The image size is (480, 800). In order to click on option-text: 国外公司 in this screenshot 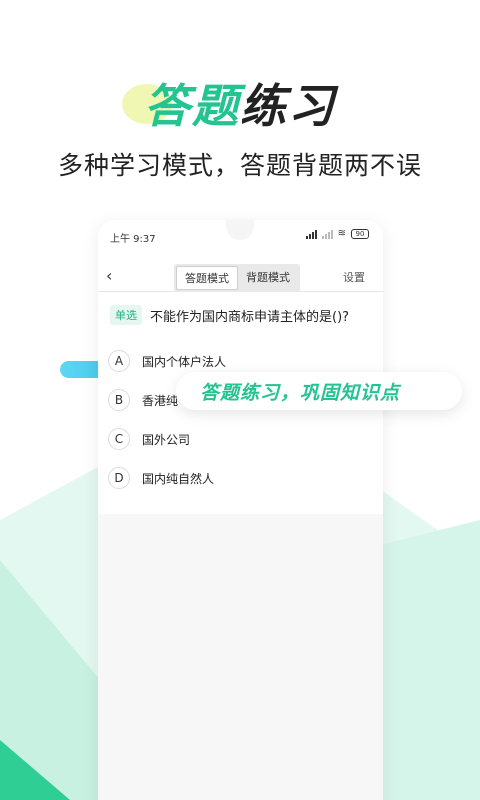, I will do `click(166, 439)`.